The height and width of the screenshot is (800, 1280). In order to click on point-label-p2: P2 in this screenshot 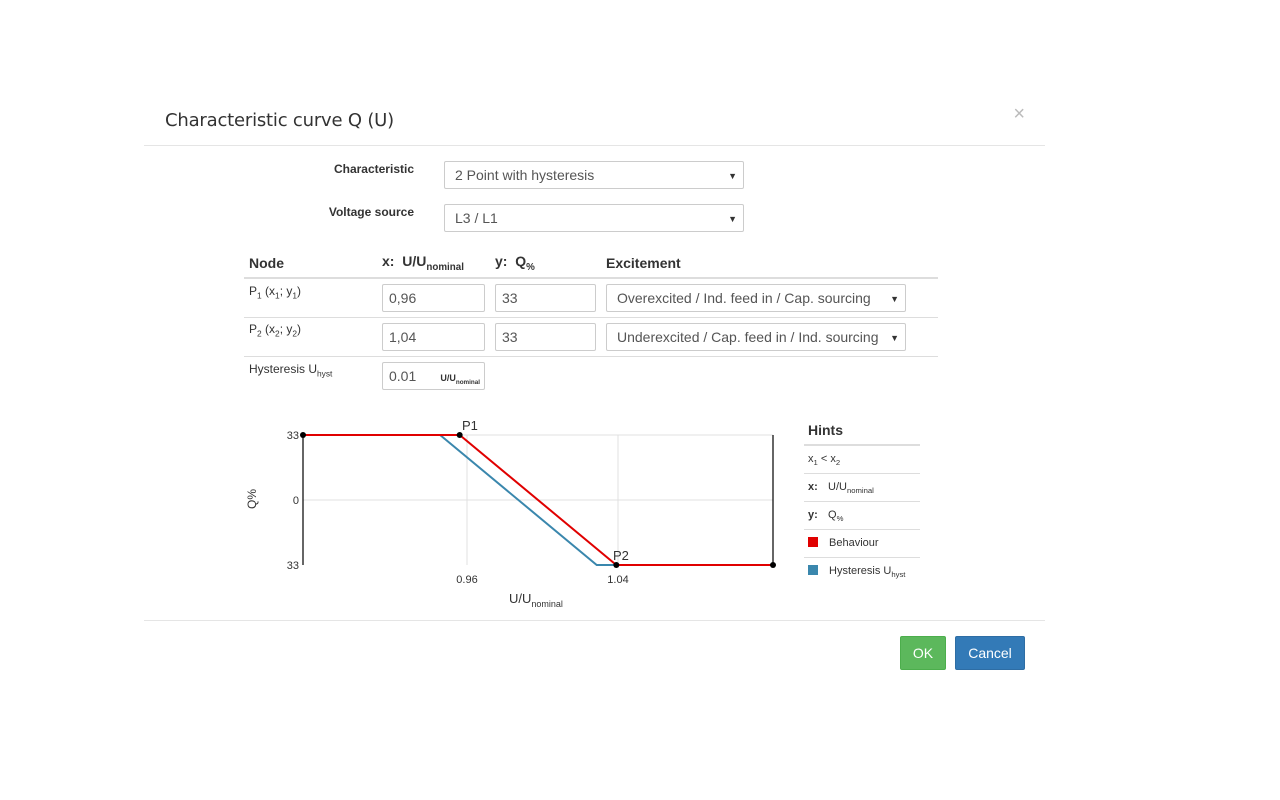, I will do `click(621, 555)`.